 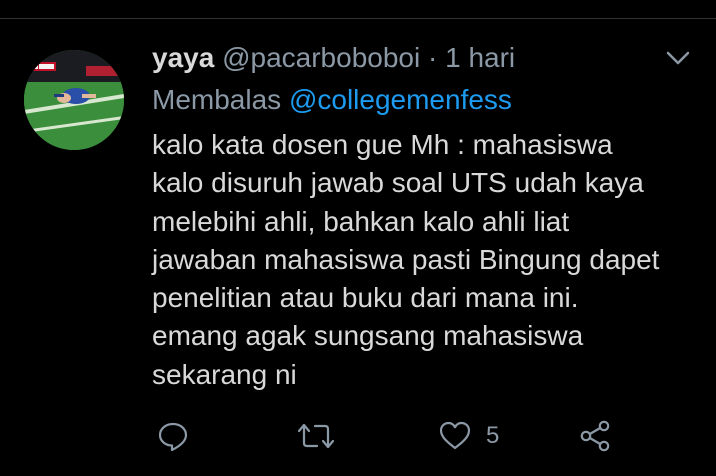 What do you see at coordinates (480, 57) in the screenshot?
I see `tweet-timestamp: 1 hari` at bounding box center [480, 57].